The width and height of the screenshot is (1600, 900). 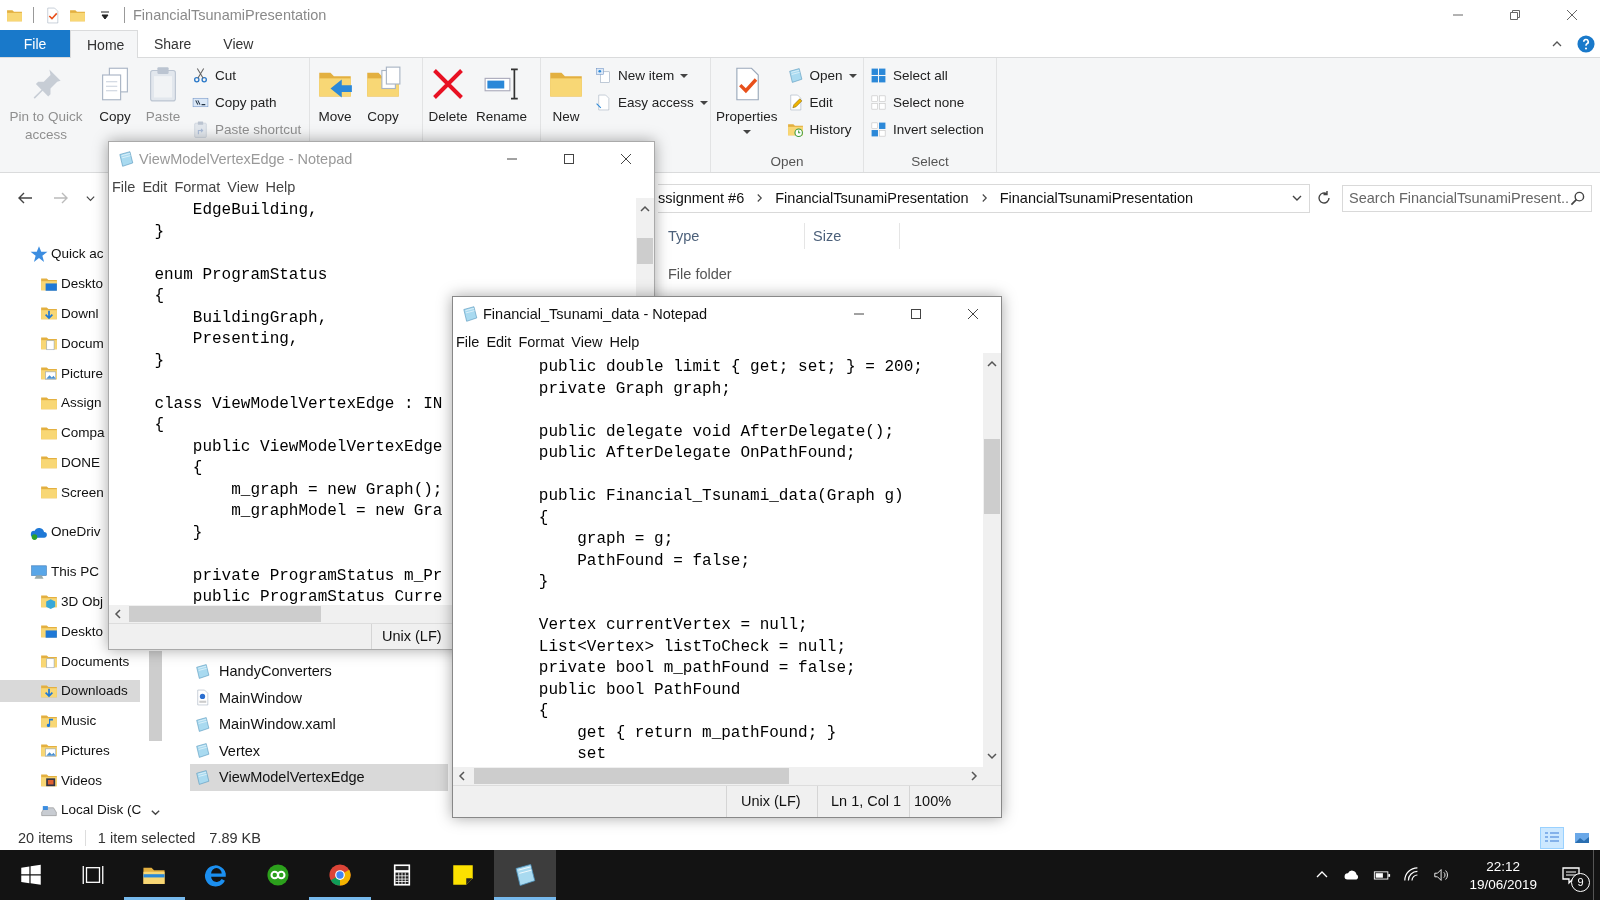 I want to click on clock: 22:12 19/06/2019, so click(x=1503, y=875).